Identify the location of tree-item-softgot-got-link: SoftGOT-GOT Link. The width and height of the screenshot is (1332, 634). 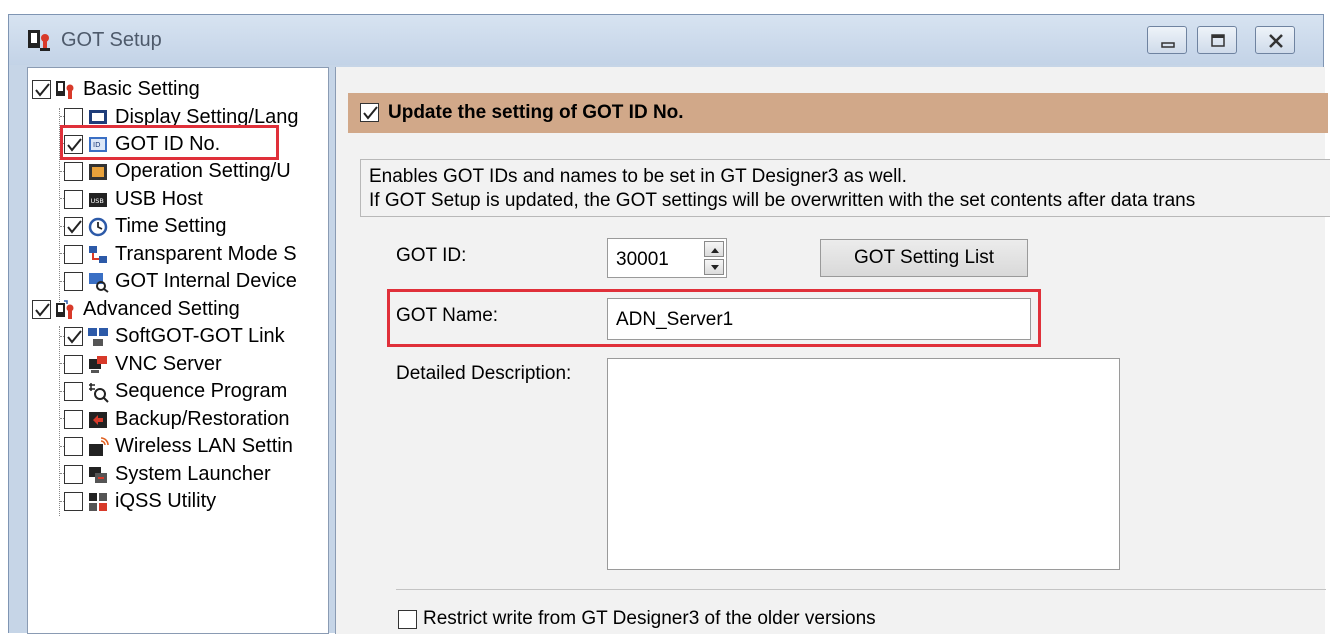
(174, 336).